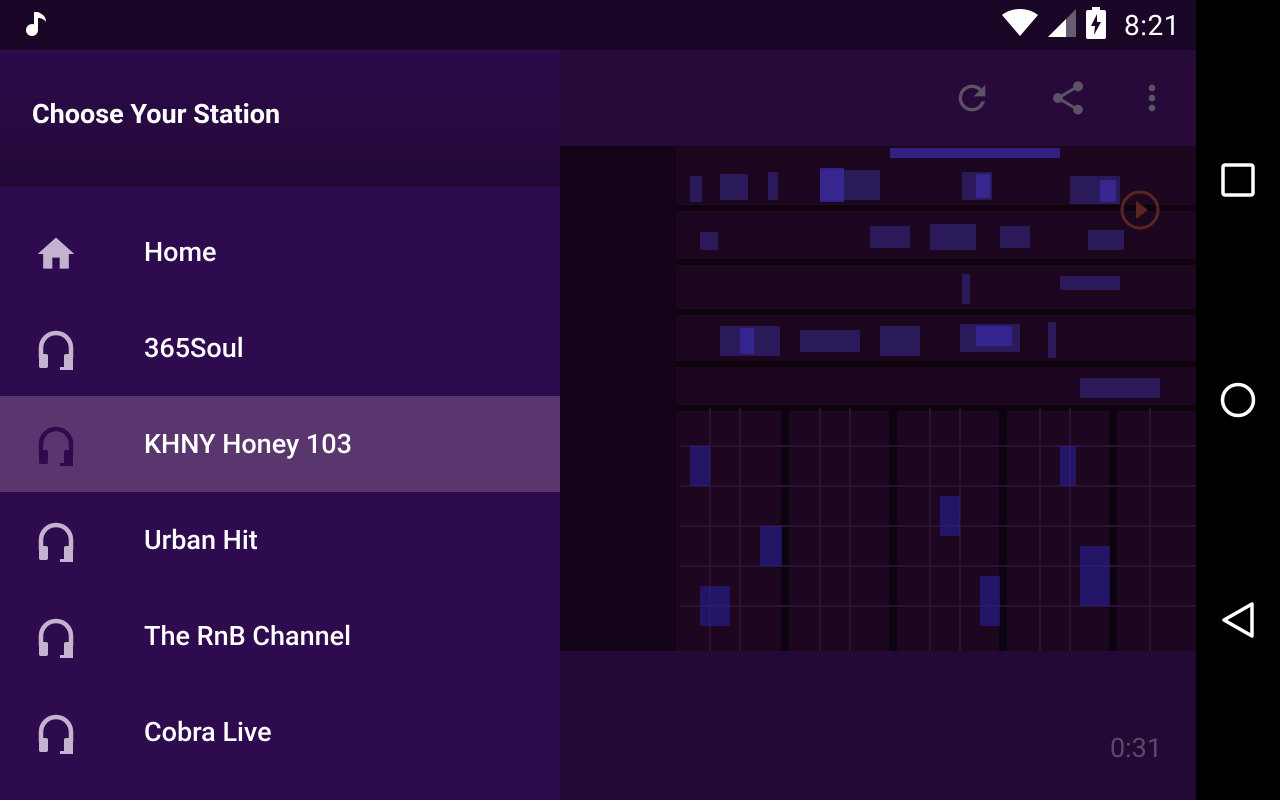 The height and width of the screenshot is (800, 1280). I want to click on drawer-item-365soul: 365Soul, so click(280, 348).